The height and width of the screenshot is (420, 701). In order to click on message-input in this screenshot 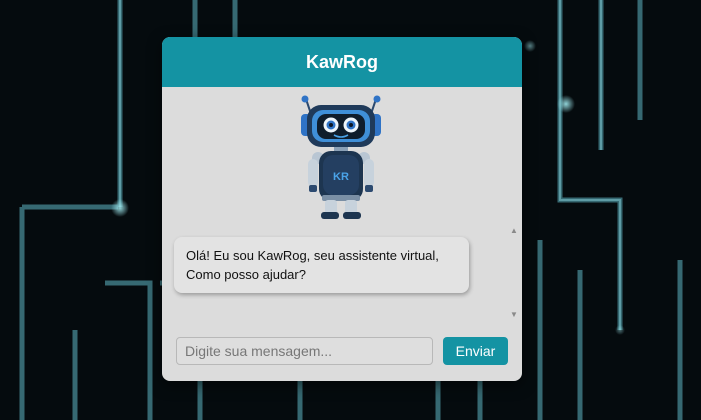, I will do `click(304, 351)`.